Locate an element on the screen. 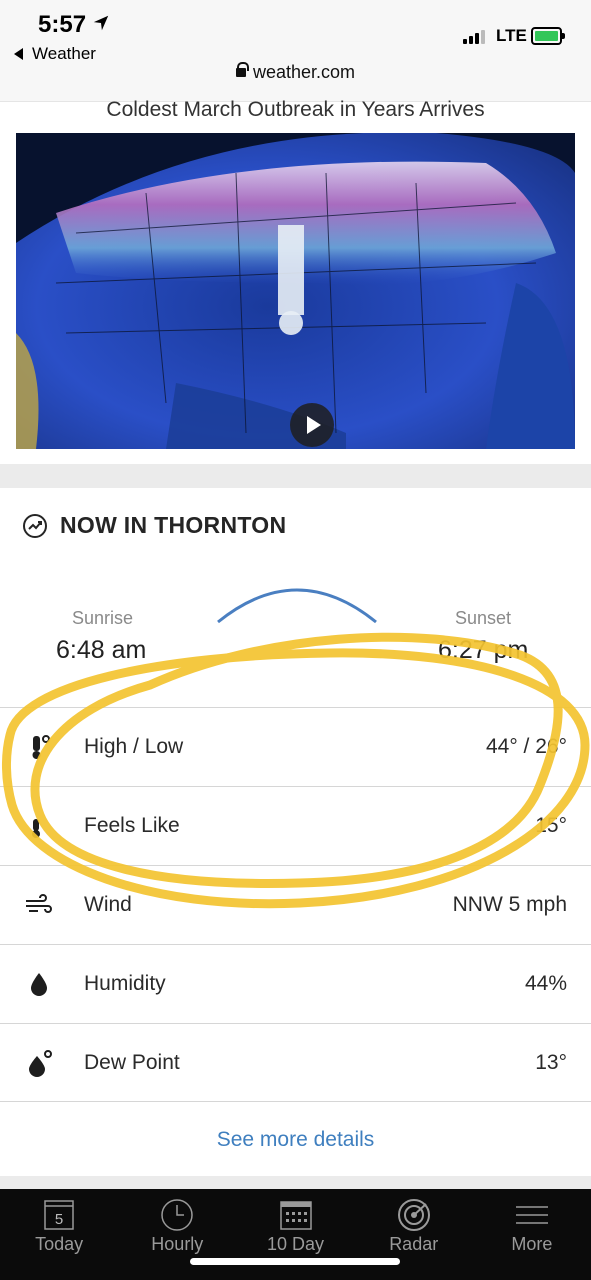 Image resolution: width=591 pixels, height=1280 pixels. dew-point-icon is located at coordinates (40, 1063).